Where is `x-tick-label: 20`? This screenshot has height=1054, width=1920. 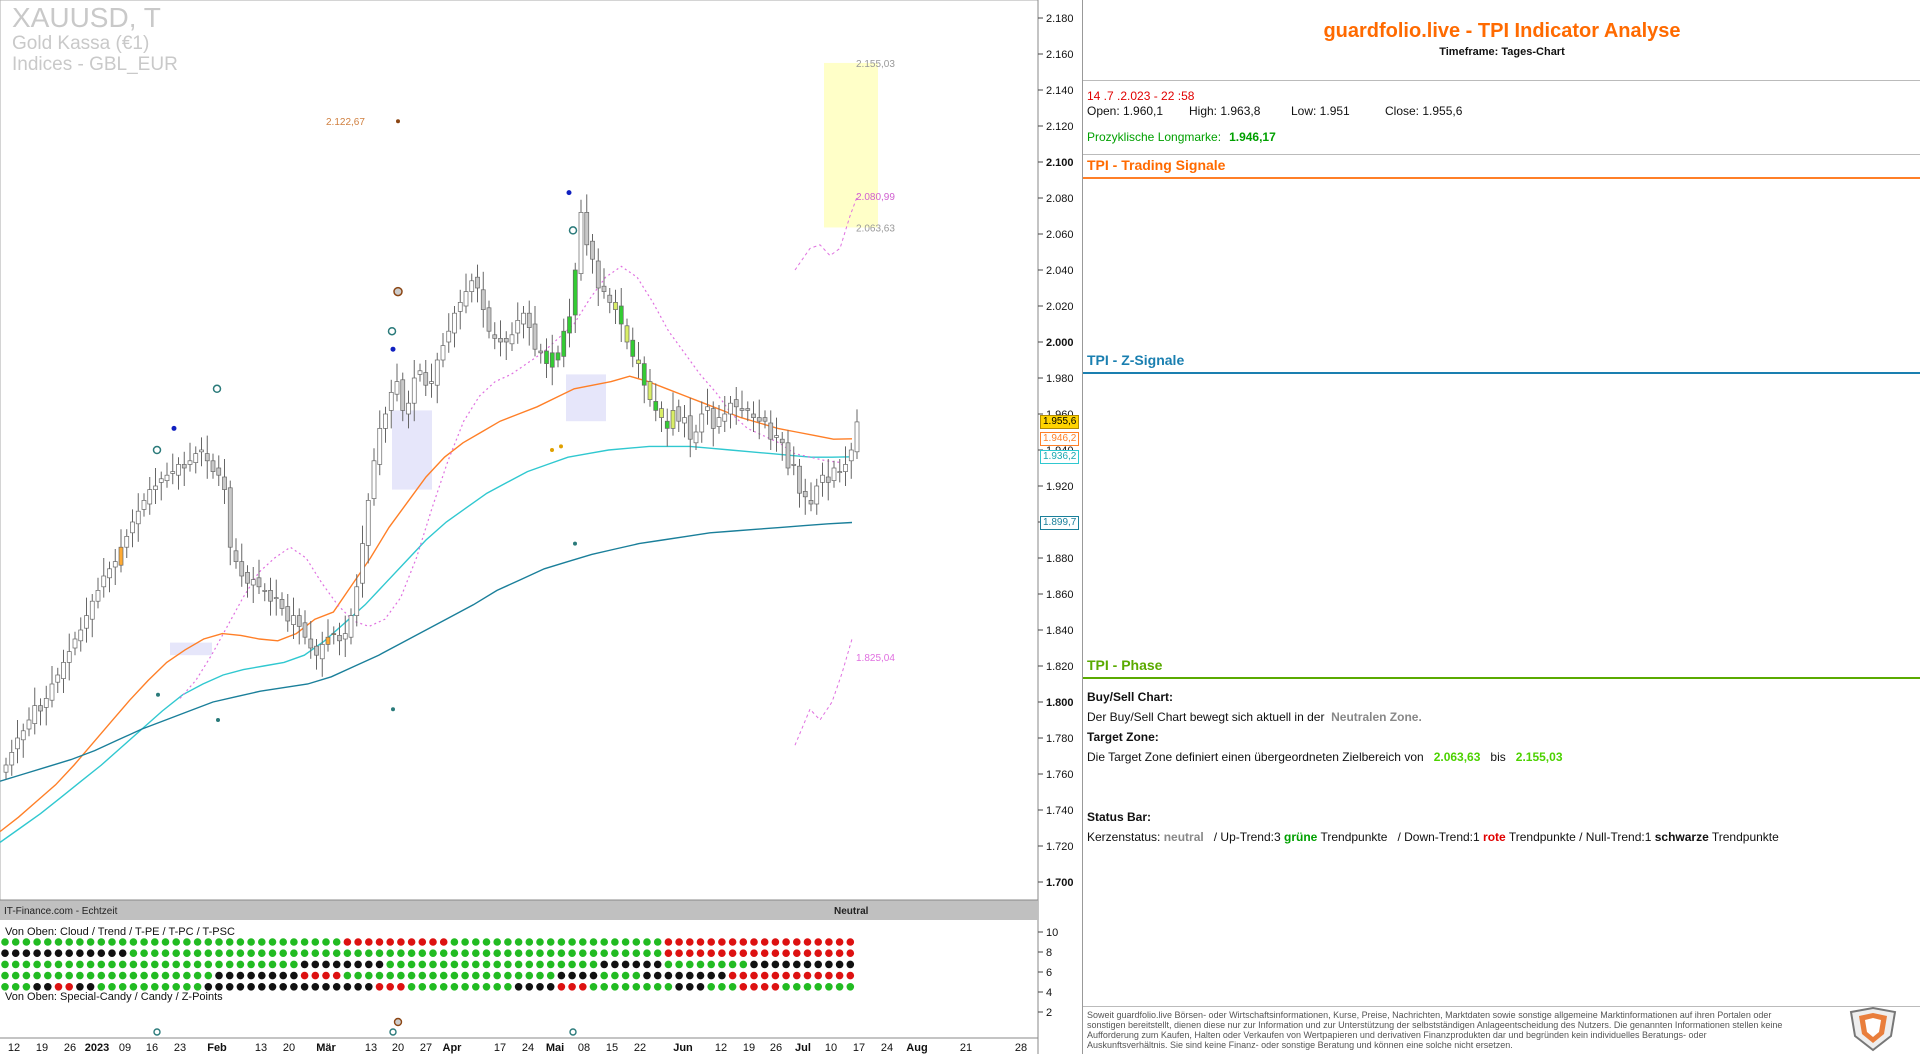
x-tick-label: 20 is located at coordinates (398, 1048).